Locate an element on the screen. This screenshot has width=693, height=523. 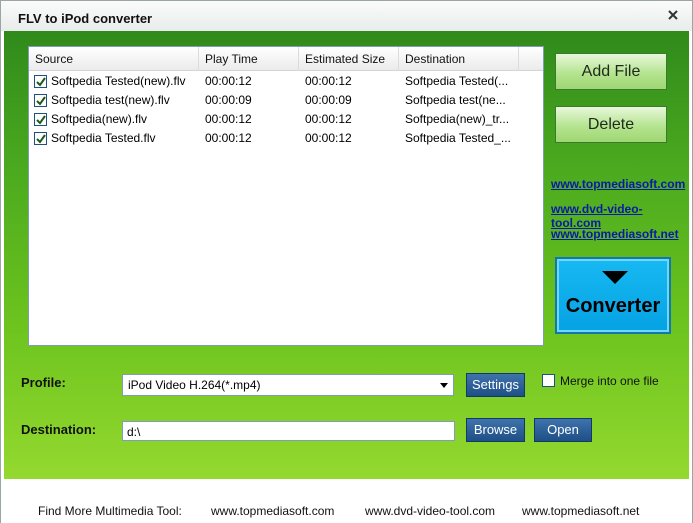
merge-checkbox is located at coordinates (548, 380).